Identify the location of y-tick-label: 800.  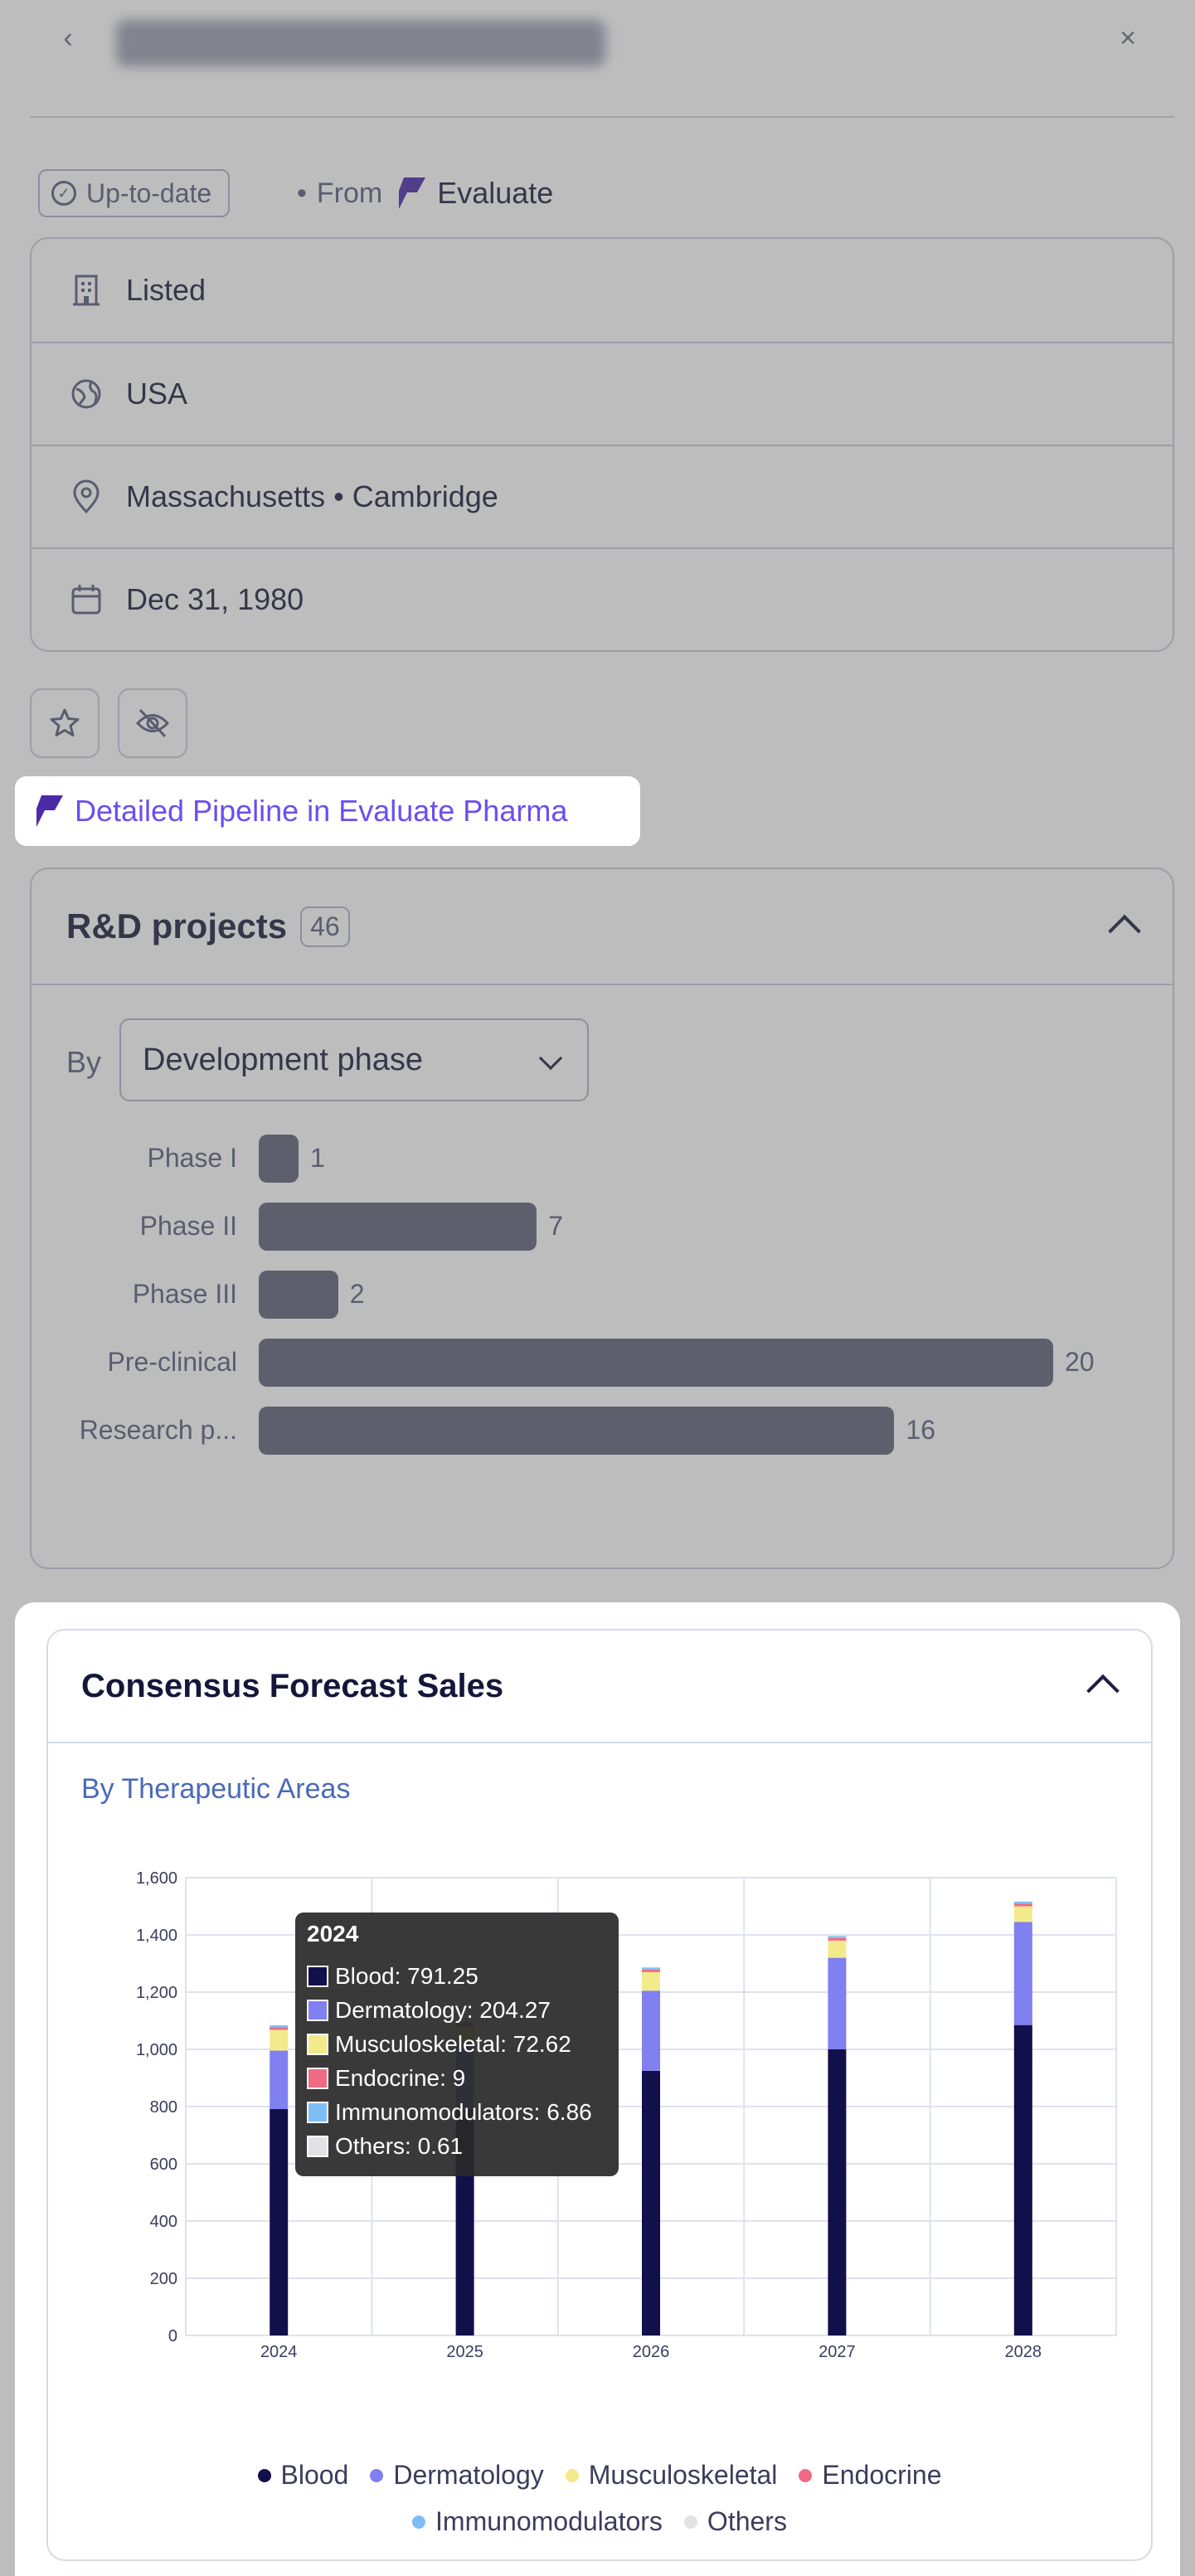
(163, 2107).